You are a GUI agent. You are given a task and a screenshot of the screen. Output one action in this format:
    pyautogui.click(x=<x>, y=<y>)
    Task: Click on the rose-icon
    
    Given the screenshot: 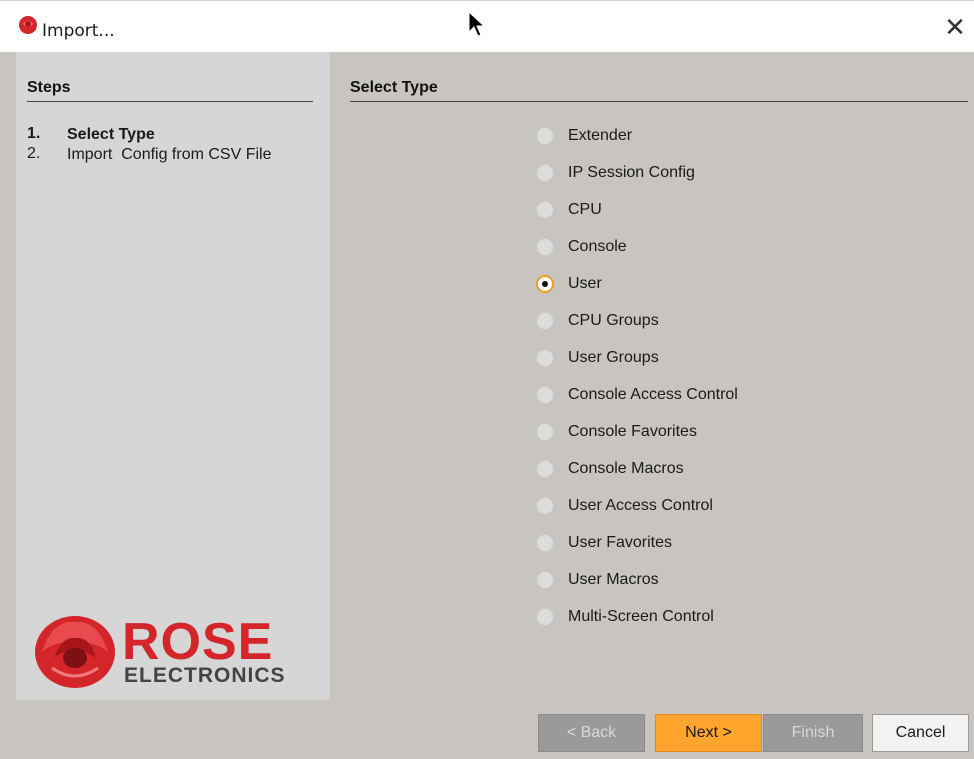 What is the action you would take?
    pyautogui.click(x=28, y=25)
    